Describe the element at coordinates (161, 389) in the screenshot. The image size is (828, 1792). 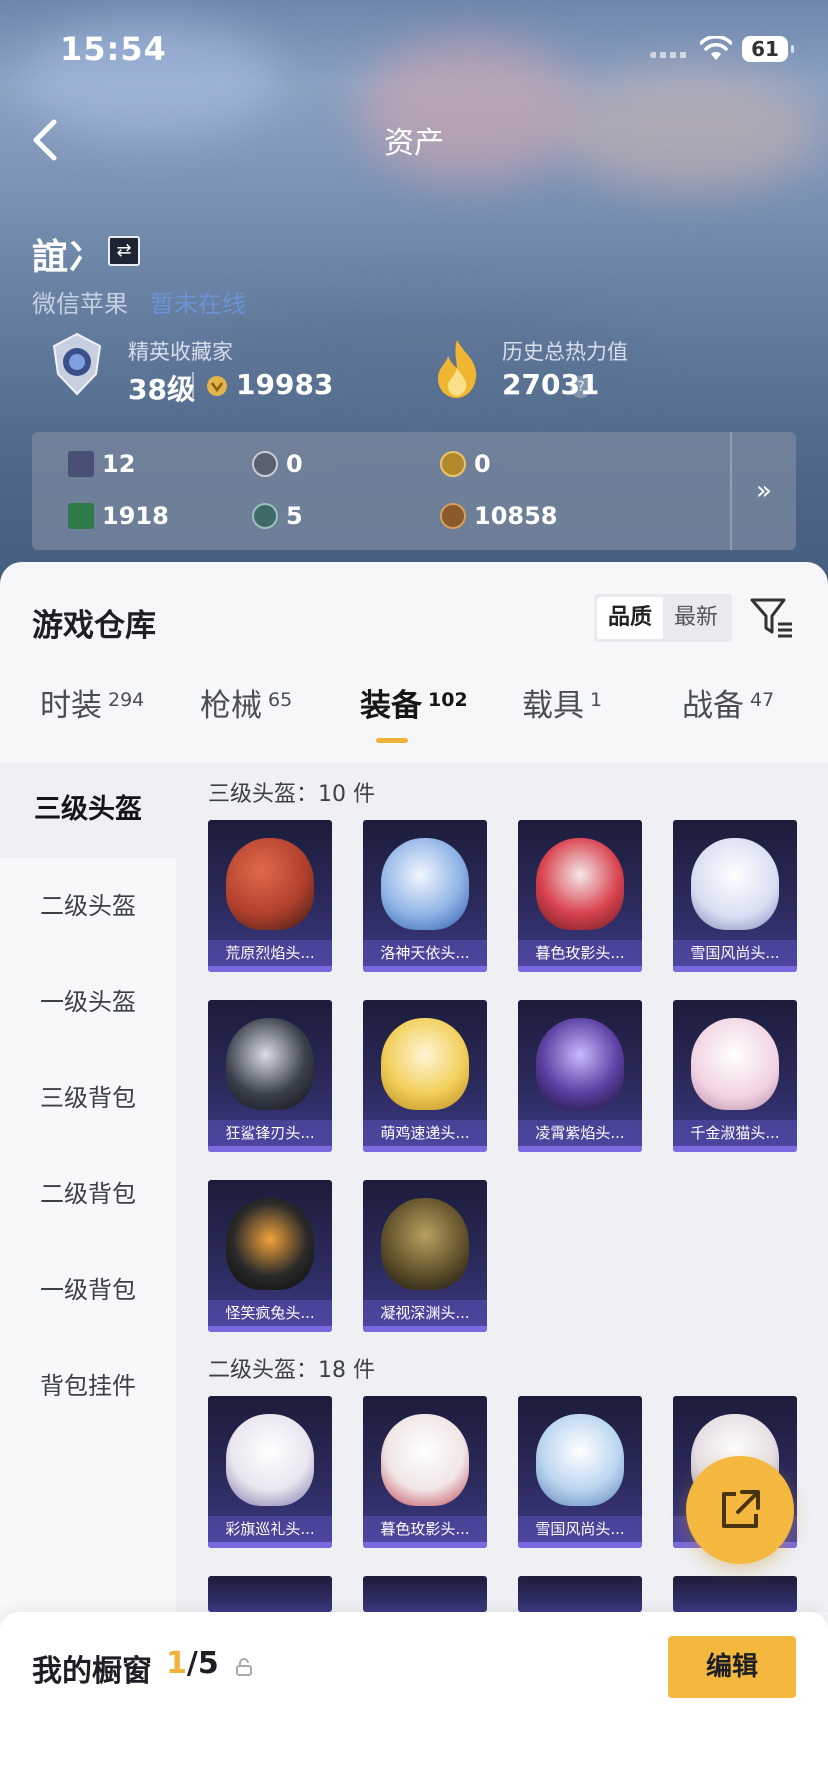
I see `rank-level: 38级` at that location.